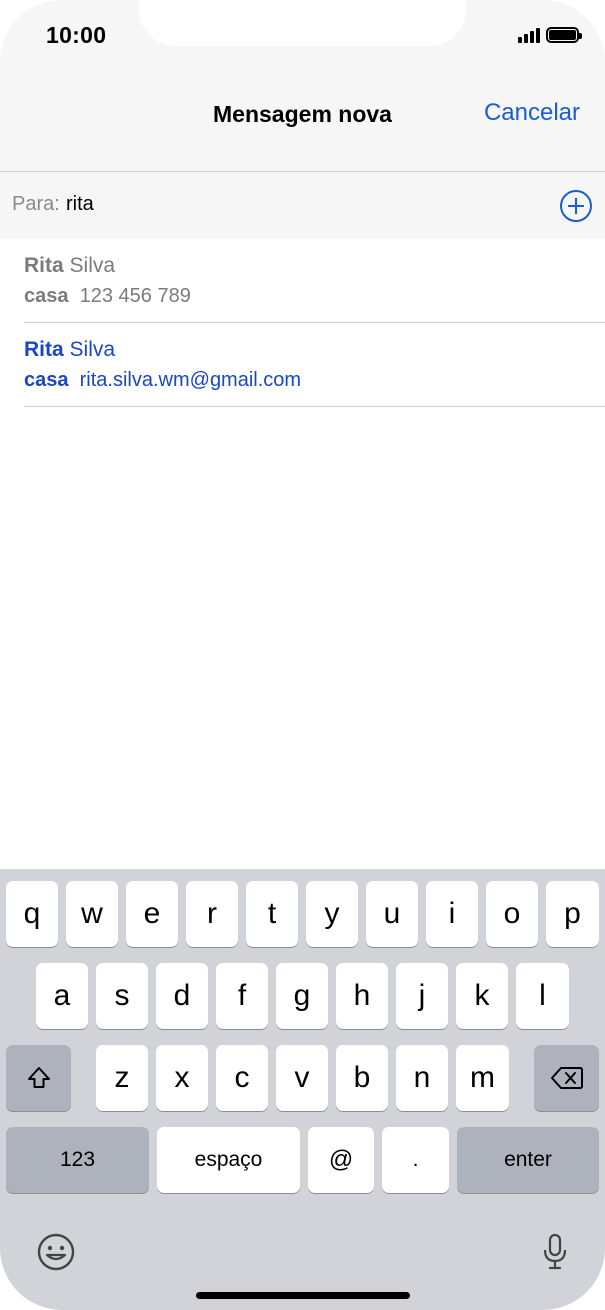  I want to click on microphone-button, so click(555, 1252).